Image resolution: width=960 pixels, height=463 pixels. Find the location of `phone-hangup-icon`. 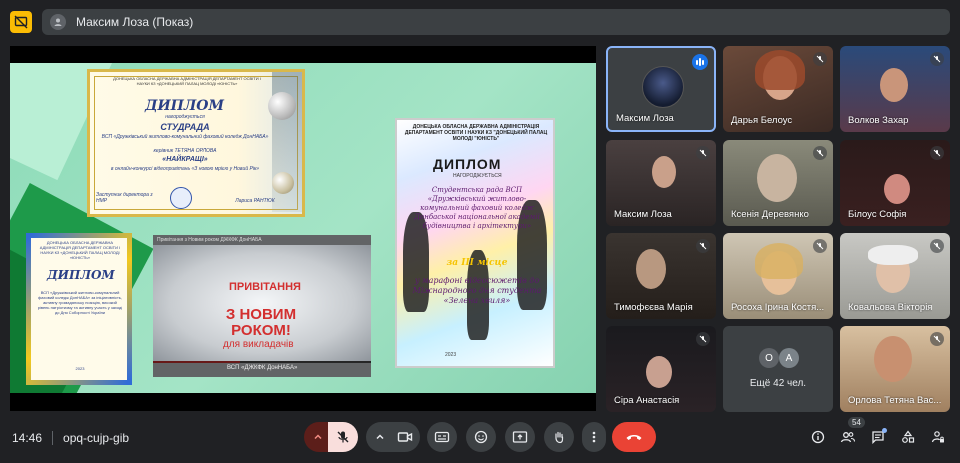

phone-hangup-icon is located at coordinates (634, 437).